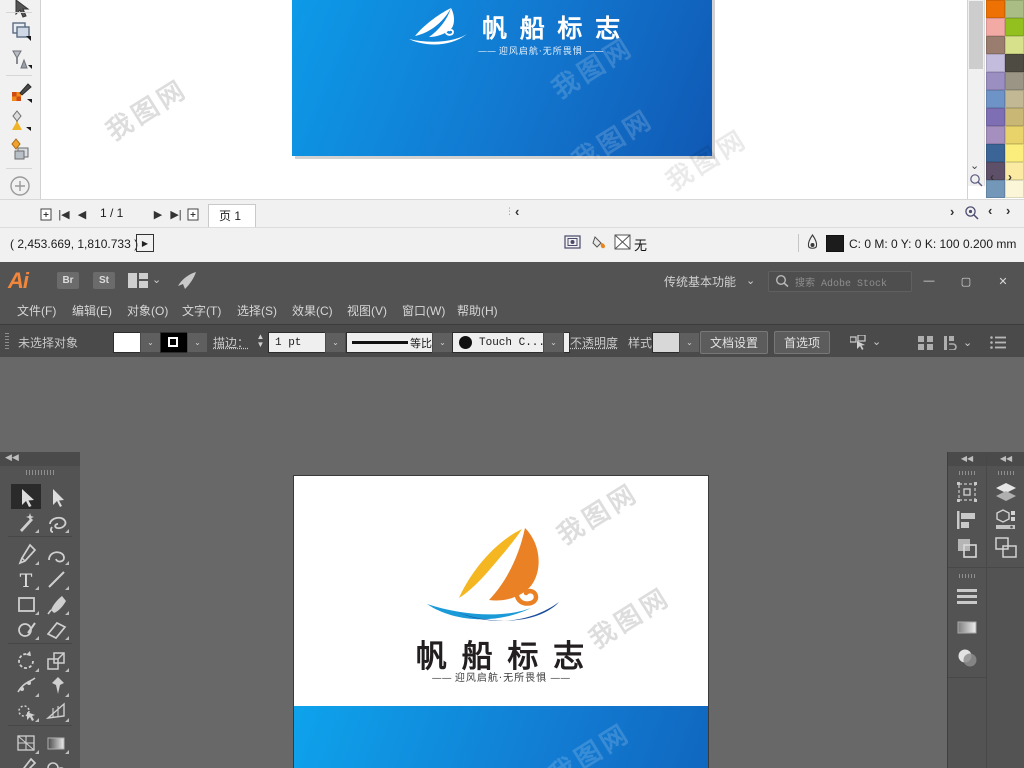 Image resolution: width=1024 pixels, height=768 pixels. What do you see at coordinates (1006, 492) in the screenshot?
I see `layers-panel-icon` at bounding box center [1006, 492].